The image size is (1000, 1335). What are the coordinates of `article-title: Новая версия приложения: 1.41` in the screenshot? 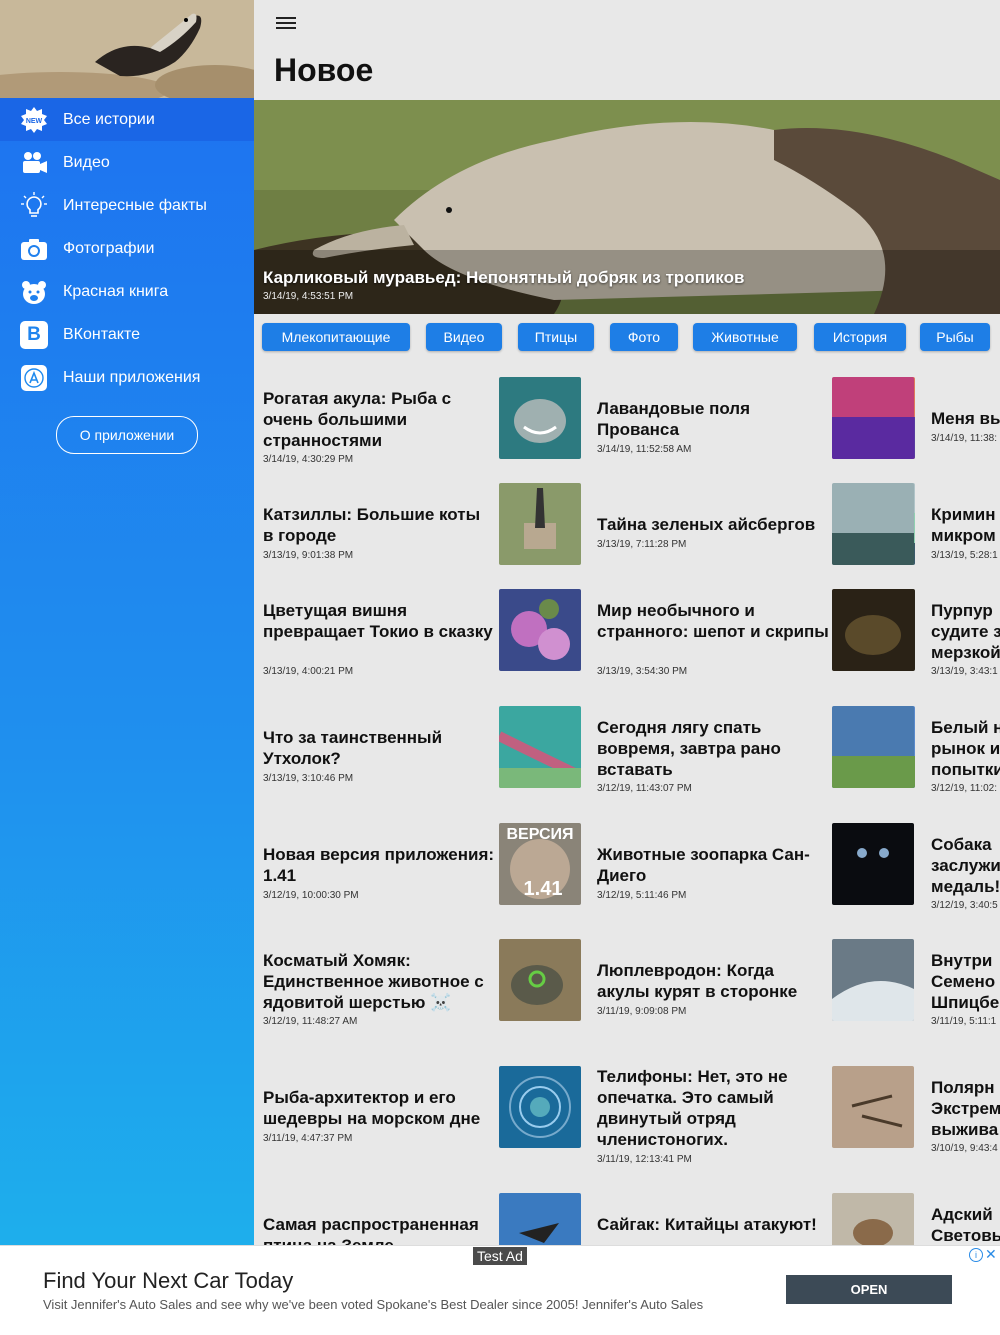 It's located at (379, 865).